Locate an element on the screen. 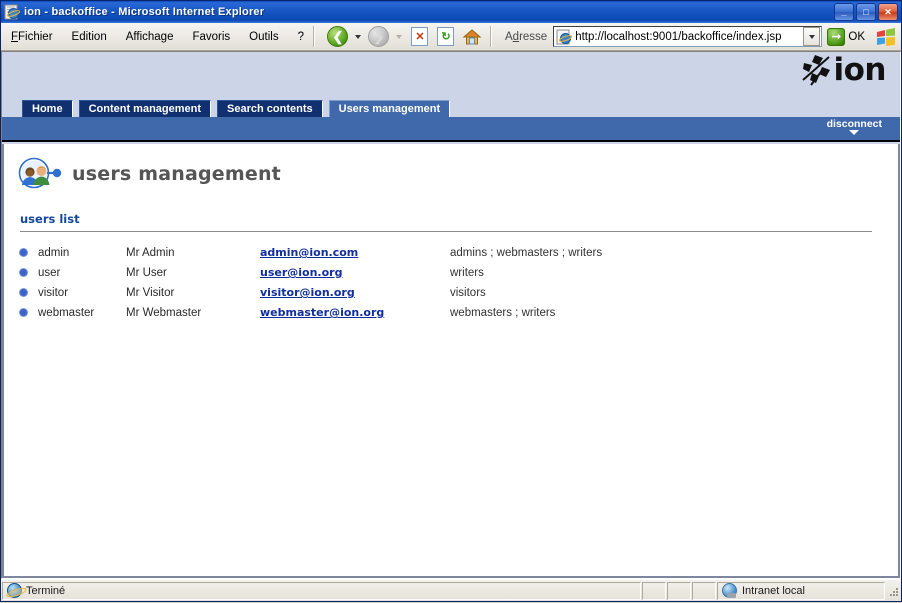  address-dropdown-button is located at coordinates (812, 36).